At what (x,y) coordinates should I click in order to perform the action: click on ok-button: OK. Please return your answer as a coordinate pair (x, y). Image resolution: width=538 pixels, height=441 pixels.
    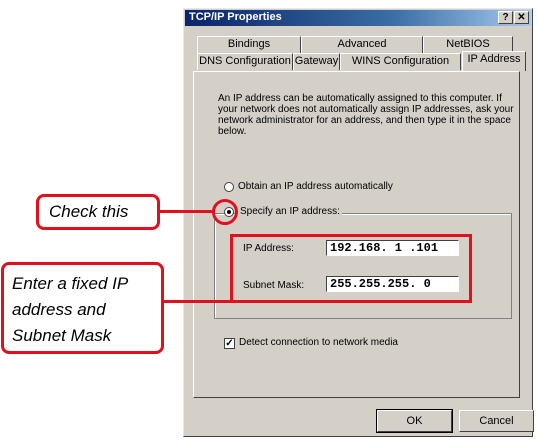
    Looking at the image, I should click on (414, 421).